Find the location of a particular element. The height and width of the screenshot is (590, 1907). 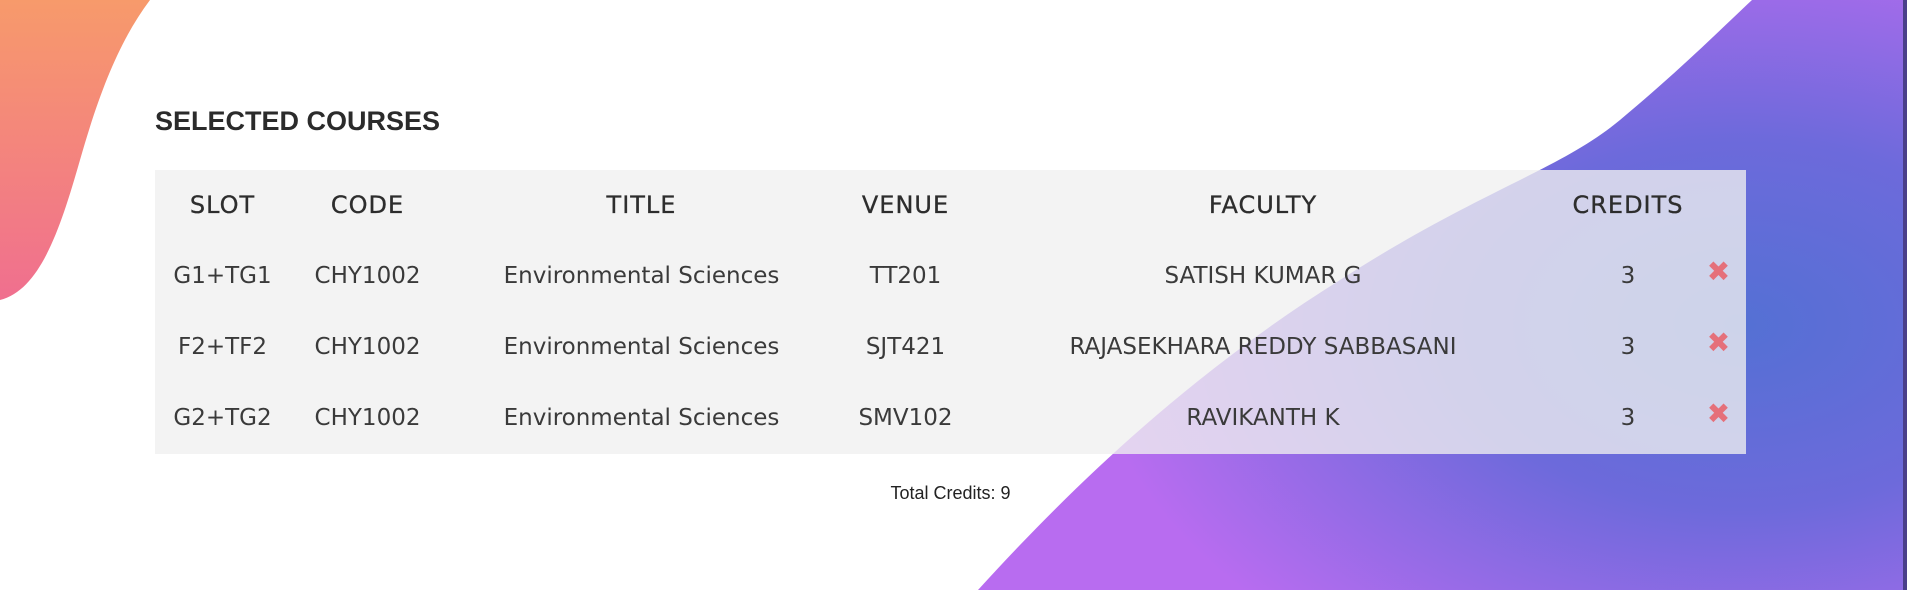

header-actions is located at coordinates (1724, 205).